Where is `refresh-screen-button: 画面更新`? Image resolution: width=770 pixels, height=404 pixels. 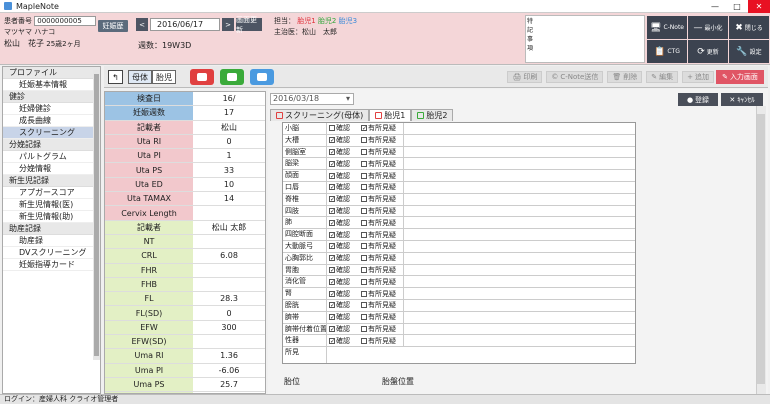
refresh-screen-button: 画面更新 is located at coordinates (249, 25).